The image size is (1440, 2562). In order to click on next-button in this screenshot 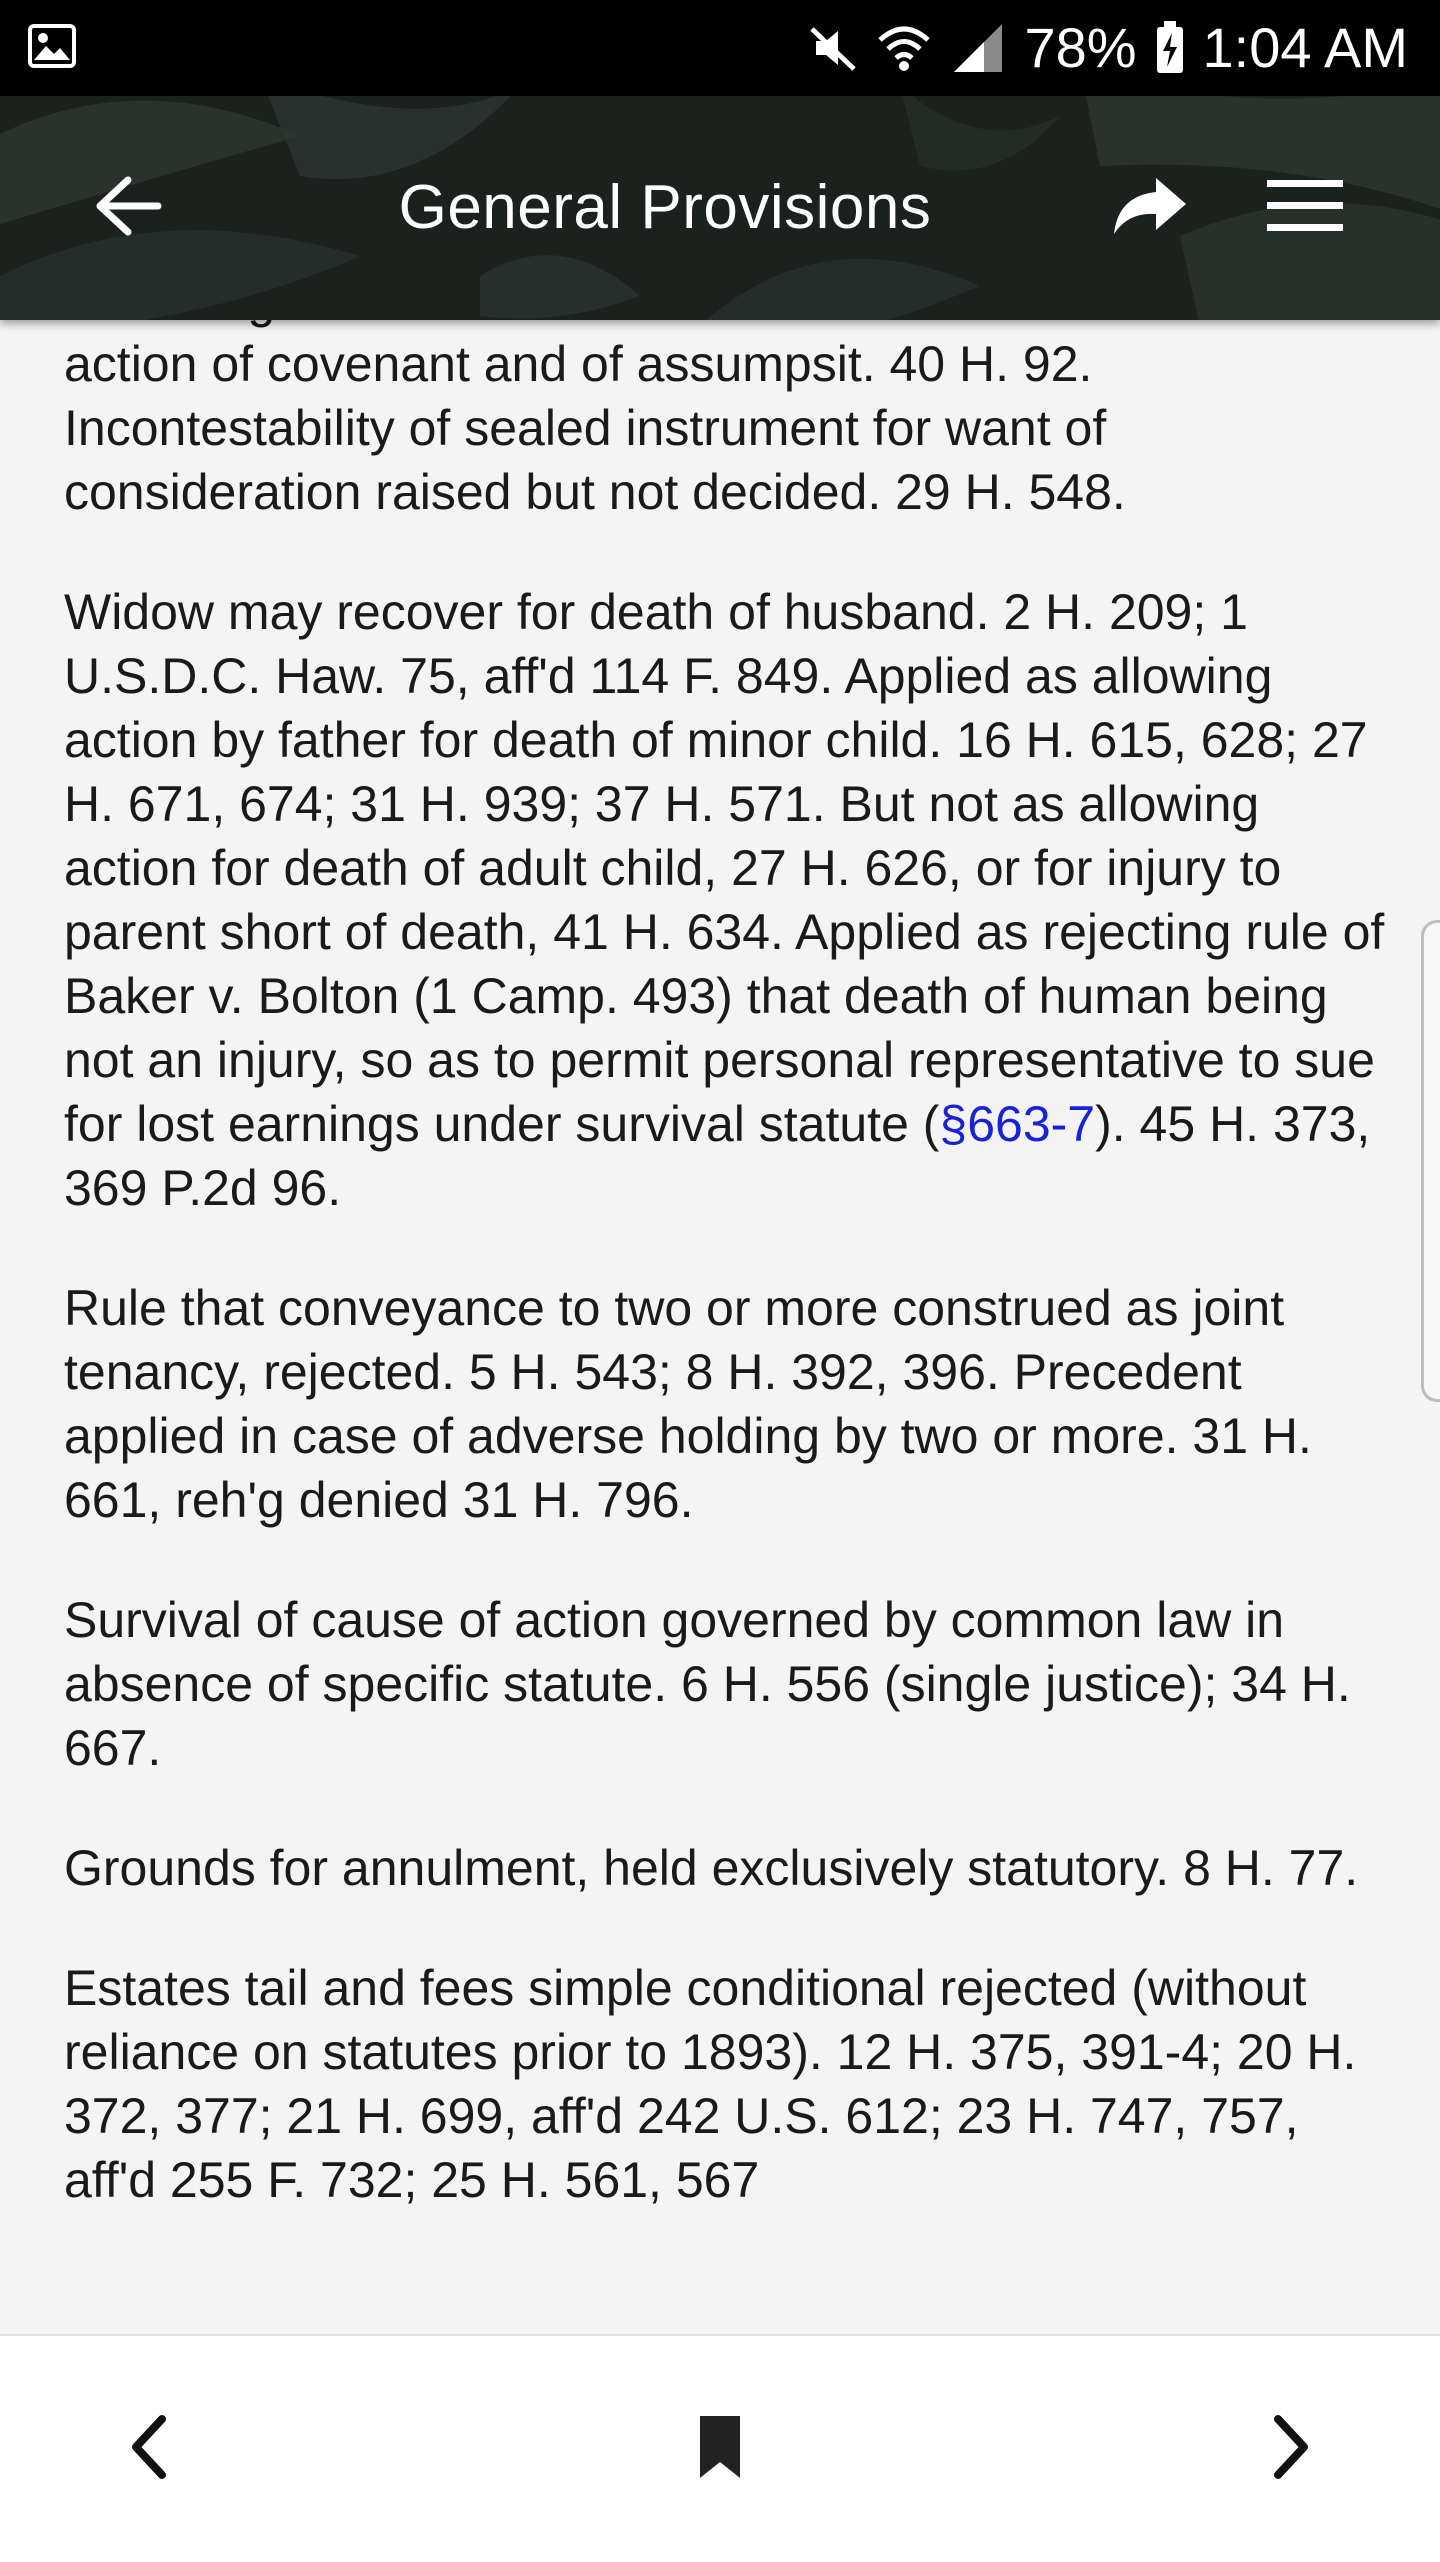, I will do `click(1292, 2449)`.